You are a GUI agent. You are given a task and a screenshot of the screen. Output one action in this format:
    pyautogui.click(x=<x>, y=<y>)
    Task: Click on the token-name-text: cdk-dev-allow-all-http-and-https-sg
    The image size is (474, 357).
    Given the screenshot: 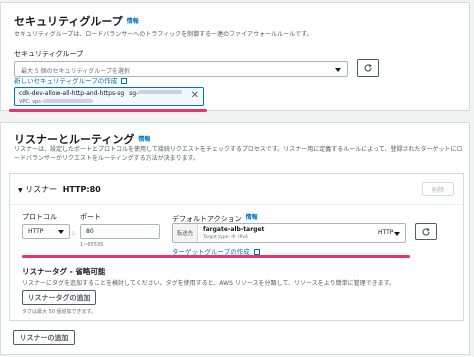 What is the action you would take?
    pyautogui.click(x=72, y=93)
    